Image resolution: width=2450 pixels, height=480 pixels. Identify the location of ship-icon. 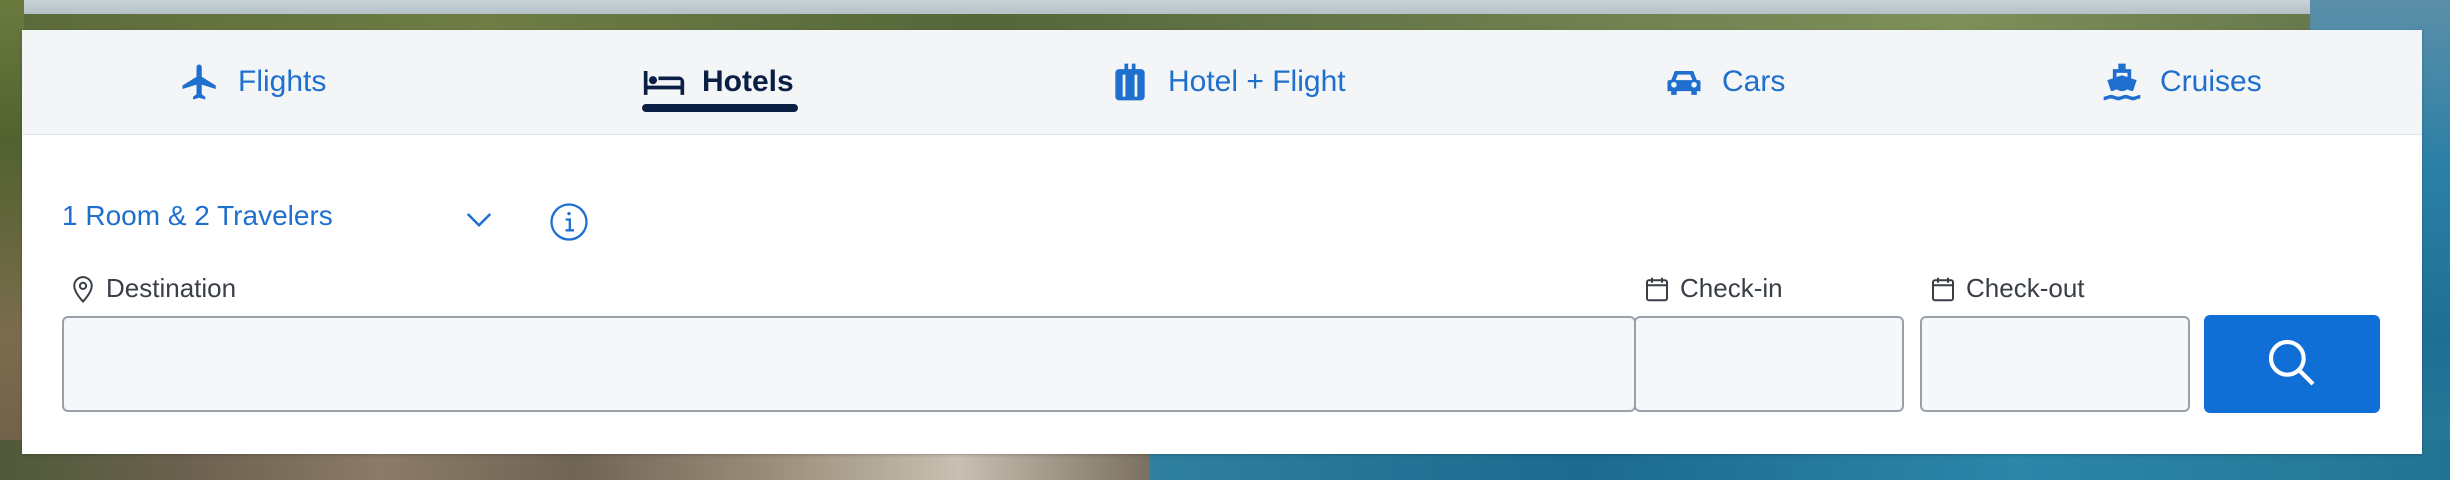
(2122, 82).